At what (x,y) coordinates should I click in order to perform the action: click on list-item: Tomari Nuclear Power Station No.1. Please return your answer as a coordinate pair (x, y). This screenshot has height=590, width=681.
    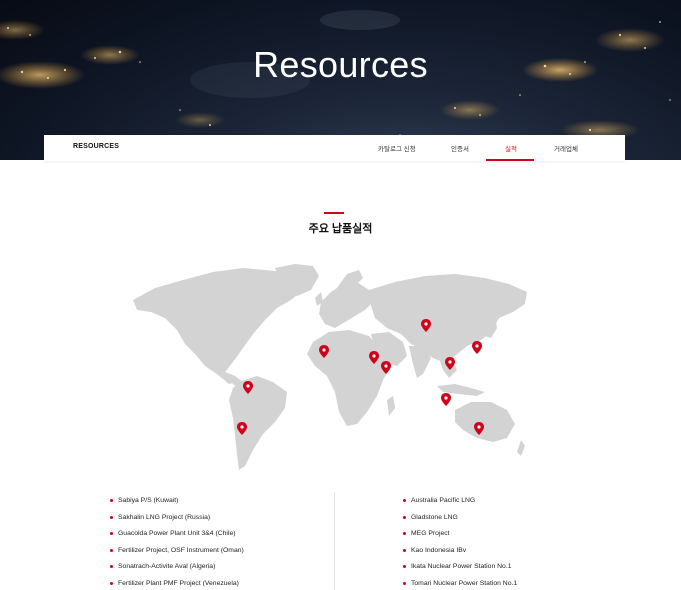
    Looking at the image, I should click on (460, 585).